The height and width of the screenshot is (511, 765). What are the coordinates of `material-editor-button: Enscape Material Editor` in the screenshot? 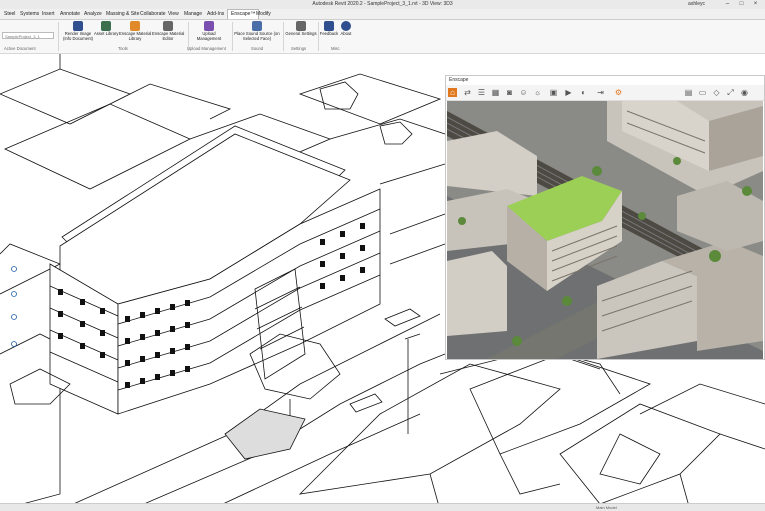 It's located at (168, 30).